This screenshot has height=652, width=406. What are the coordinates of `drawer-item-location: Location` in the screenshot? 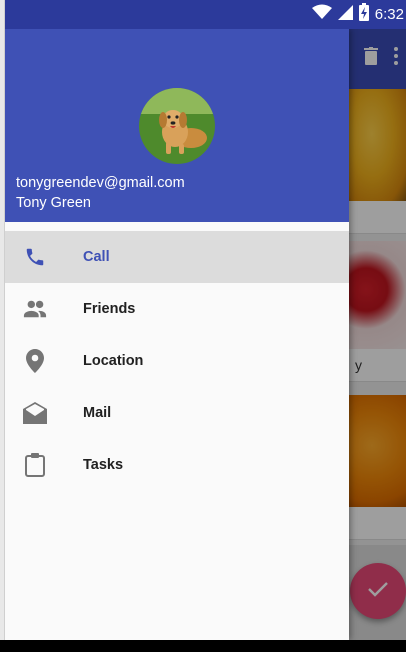 It's located at (177, 361).